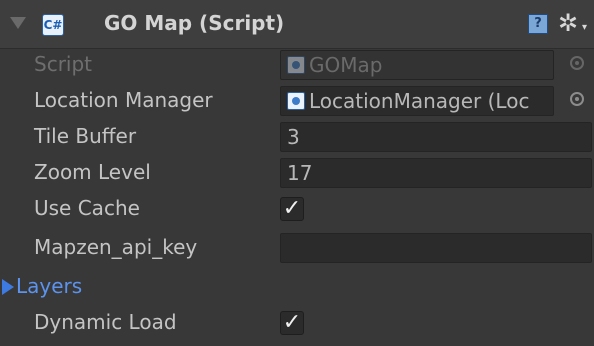  What do you see at coordinates (53, 25) in the screenshot?
I see `csharp-script-icon: C#` at bounding box center [53, 25].